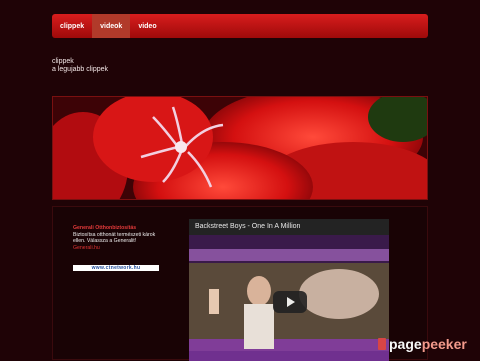 Image resolution: width=480 pixels, height=361 pixels. What do you see at coordinates (405, 344) in the screenshot?
I see `watermark-part1: page` at bounding box center [405, 344].